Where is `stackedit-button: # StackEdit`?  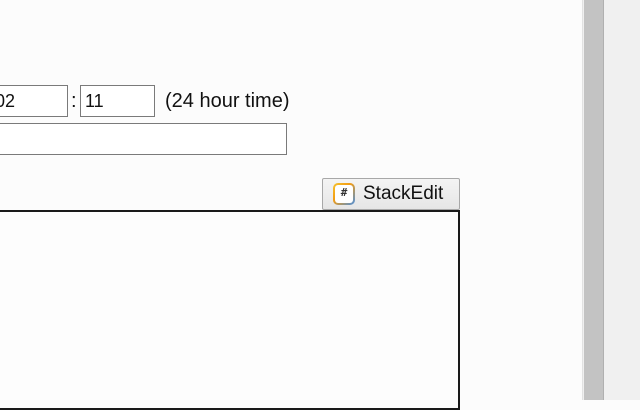
stackedit-button: # StackEdit is located at coordinates (391, 194).